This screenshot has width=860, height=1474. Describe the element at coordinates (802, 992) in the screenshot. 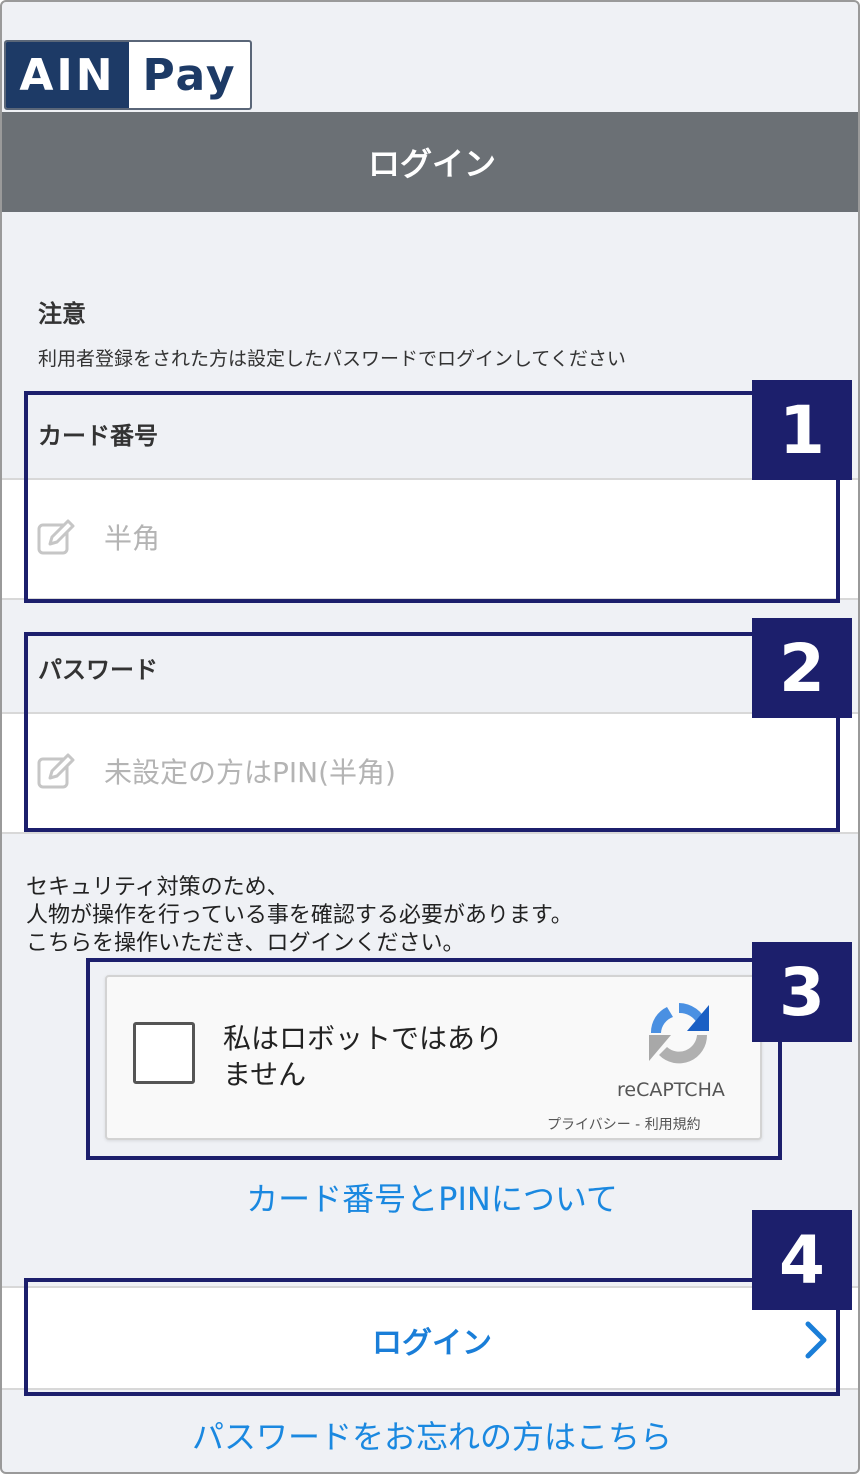

I see `annotation-number-3: 3` at that location.